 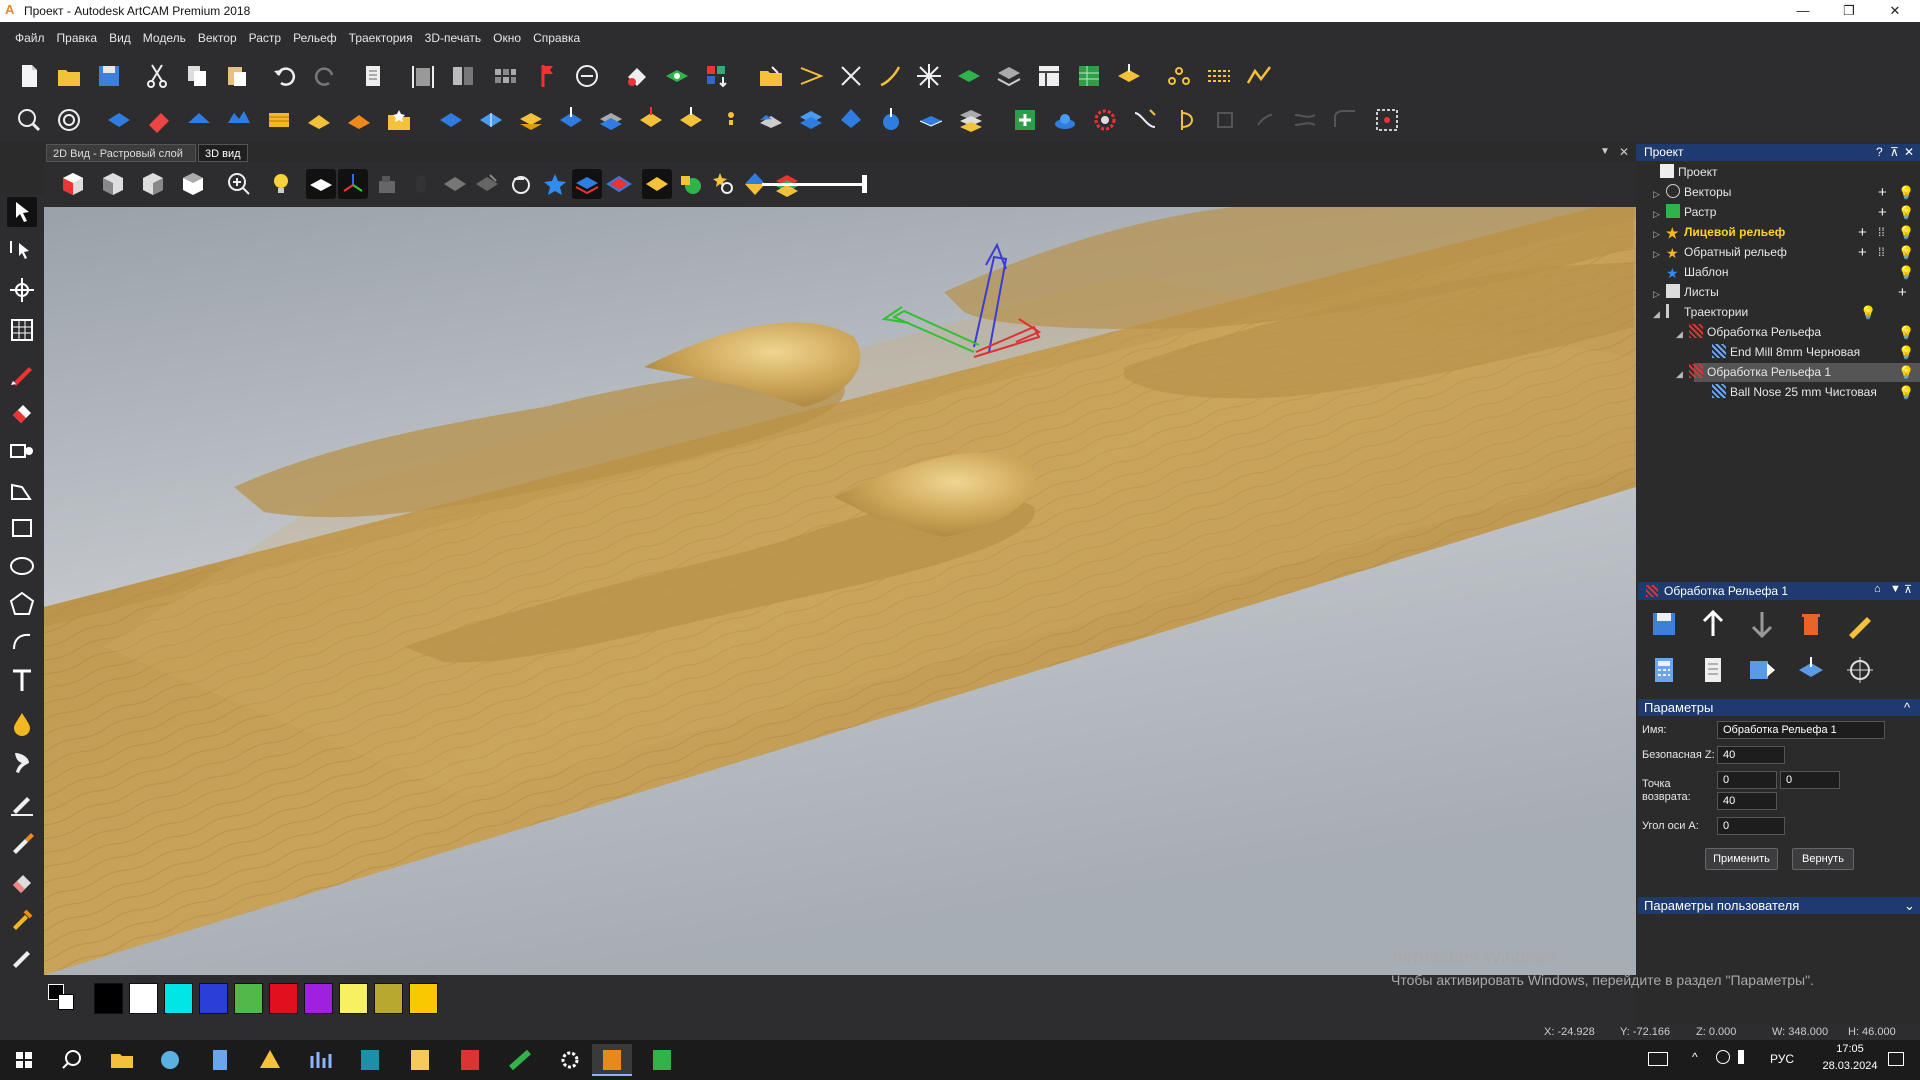 I want to click on polygon-icon, so click(x=22, y=604).